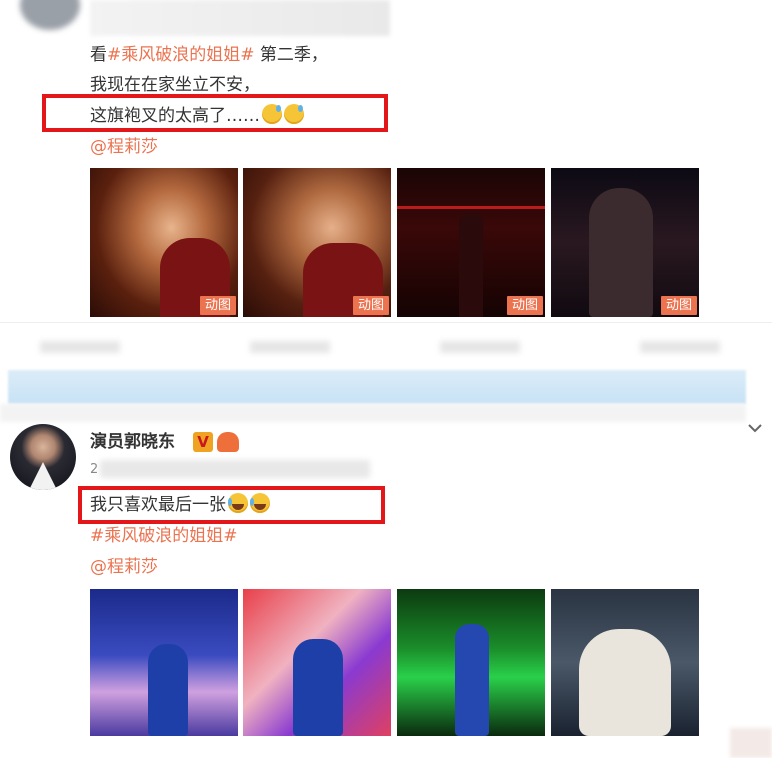 Image resolution: width=772 pixels, height=758 pixels. Describe the element at coordinates (751, 743) in the screenshot. I see `blurred-corner` at that location.